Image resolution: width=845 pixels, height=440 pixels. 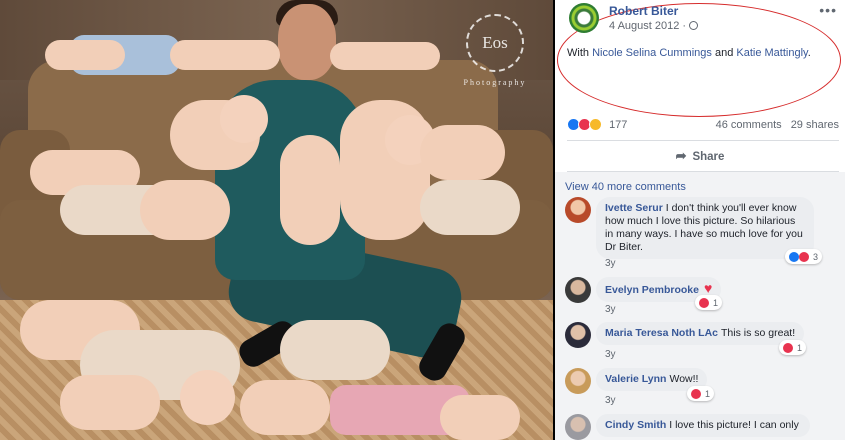 What do you see at coordinates (648, 26) in the screenshot?
I see `post-date-text: 4 August 2012 ·` at bounding box center [648, 26].